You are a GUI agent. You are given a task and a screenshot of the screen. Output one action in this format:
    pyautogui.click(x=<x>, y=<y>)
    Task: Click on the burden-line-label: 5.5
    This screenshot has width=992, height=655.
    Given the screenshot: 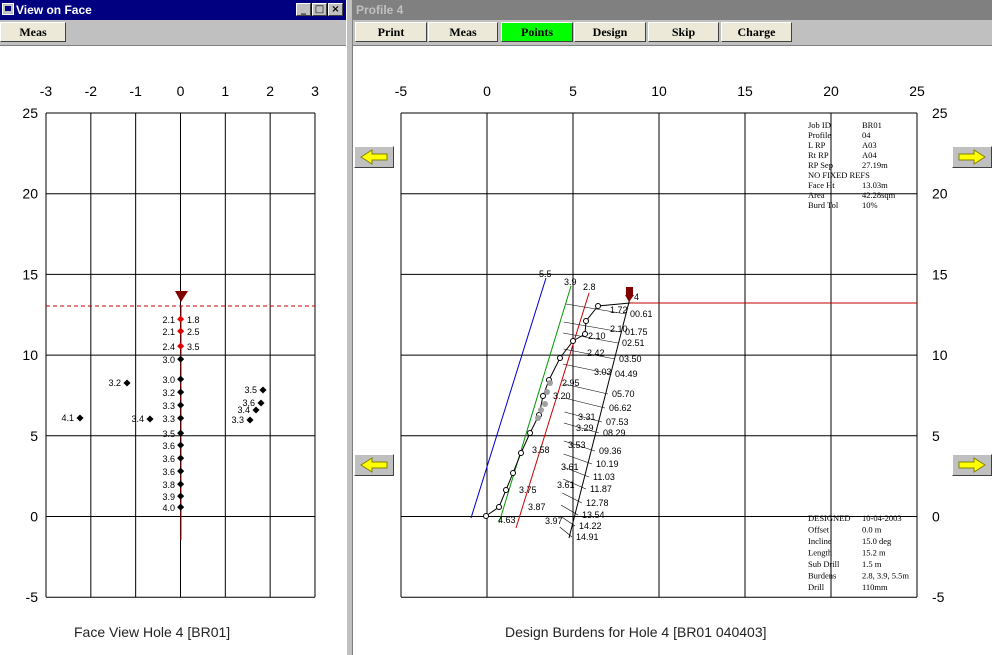 What is the action you would take?
    pyautogui.click(x=545, y=274)
    